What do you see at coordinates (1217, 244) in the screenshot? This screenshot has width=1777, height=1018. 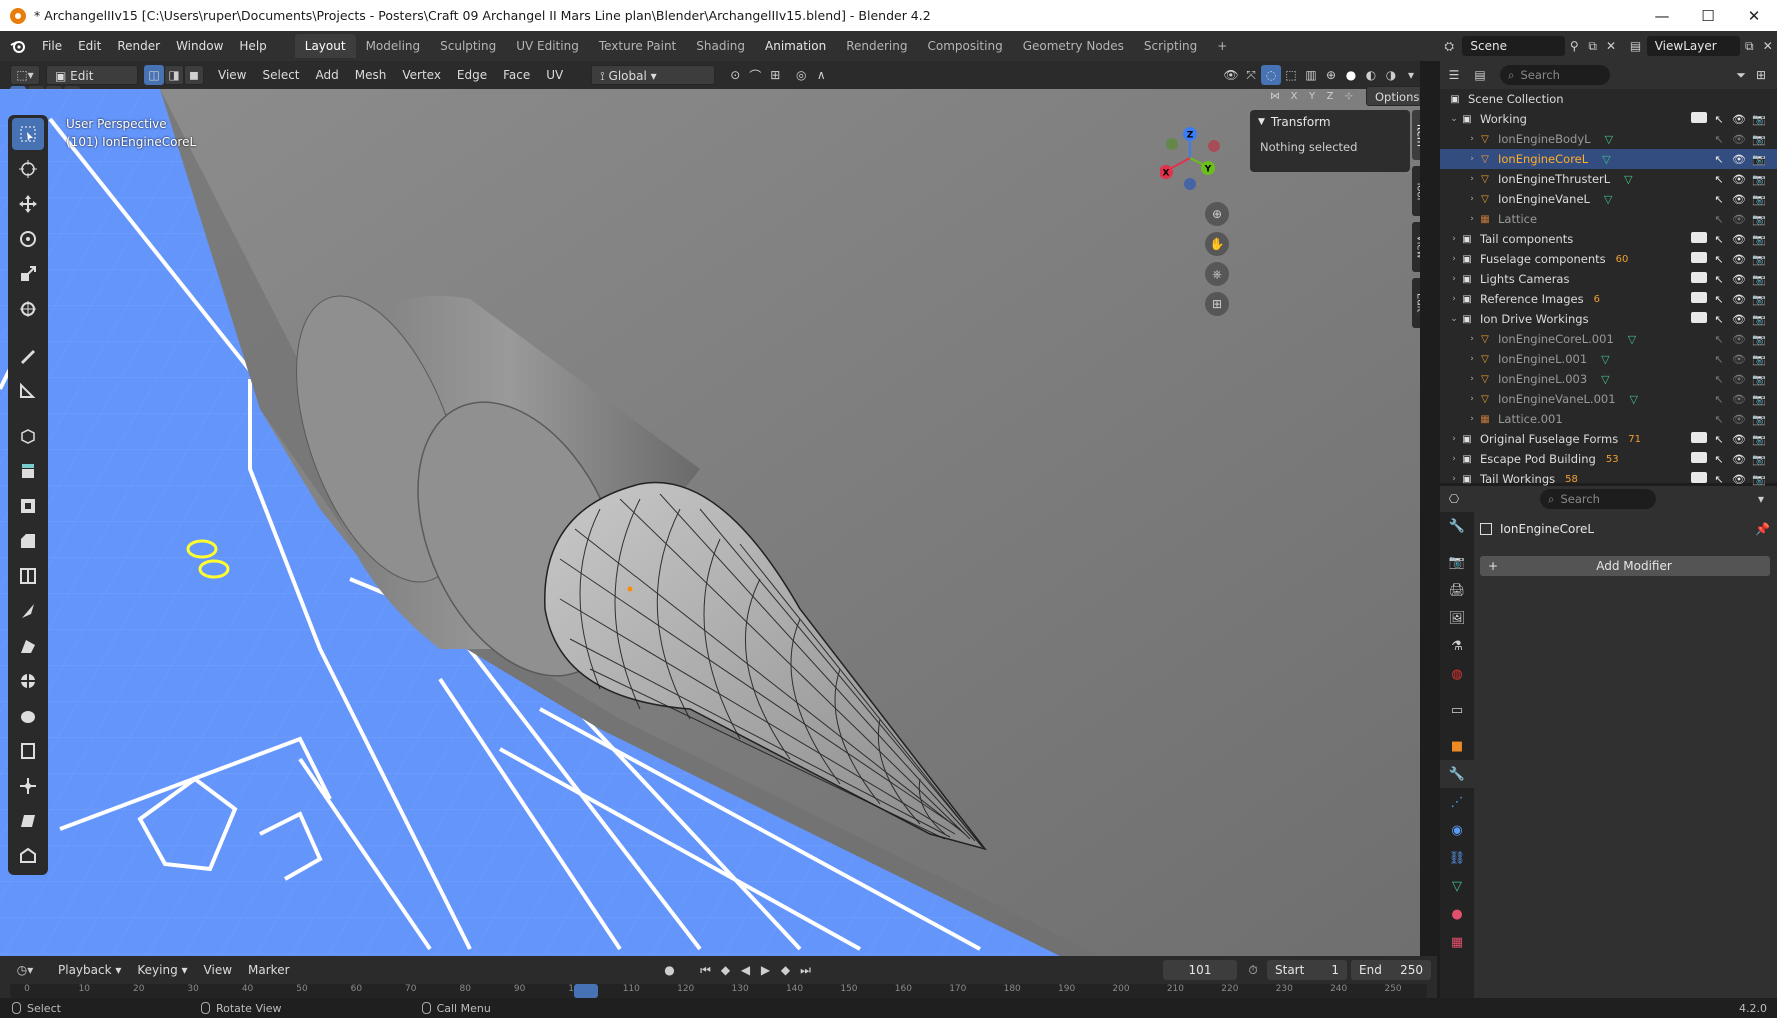 I see `pan-hand-icon: ✋` at bounding box center [1217, 244].